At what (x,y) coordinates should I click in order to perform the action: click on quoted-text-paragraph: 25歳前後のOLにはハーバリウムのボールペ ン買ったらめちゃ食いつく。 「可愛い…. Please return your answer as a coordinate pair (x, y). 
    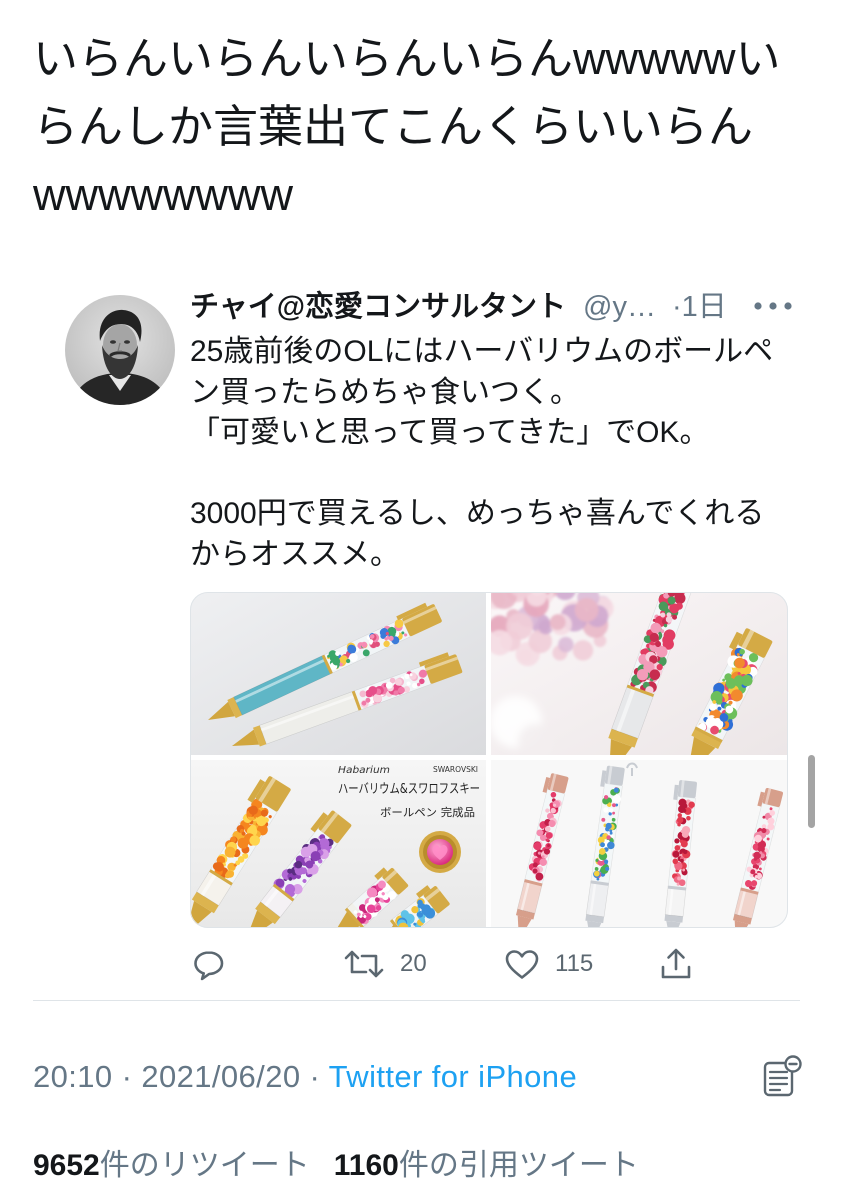
    Looking at the image, I should click on (500, 393).